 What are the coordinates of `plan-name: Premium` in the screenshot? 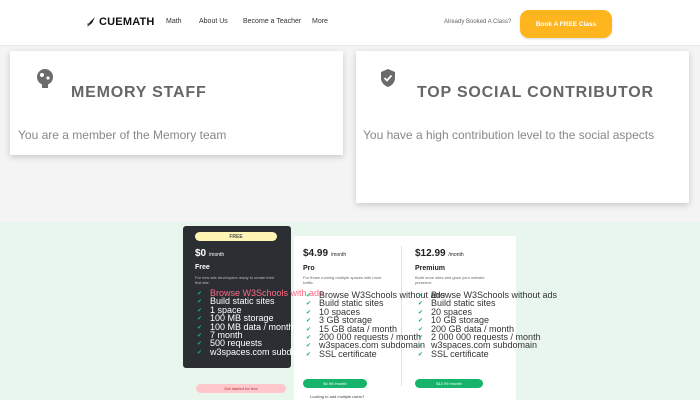 It's located at (430, 268).